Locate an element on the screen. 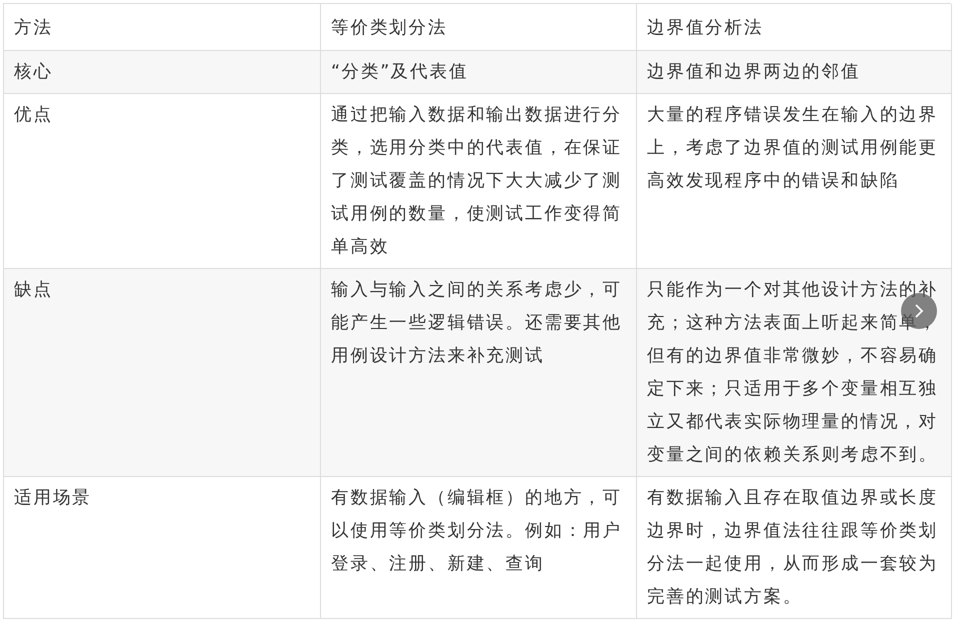 The image size is (957, 624). table-cell: “分类”及代表值 is located at coordinates (479, 72).